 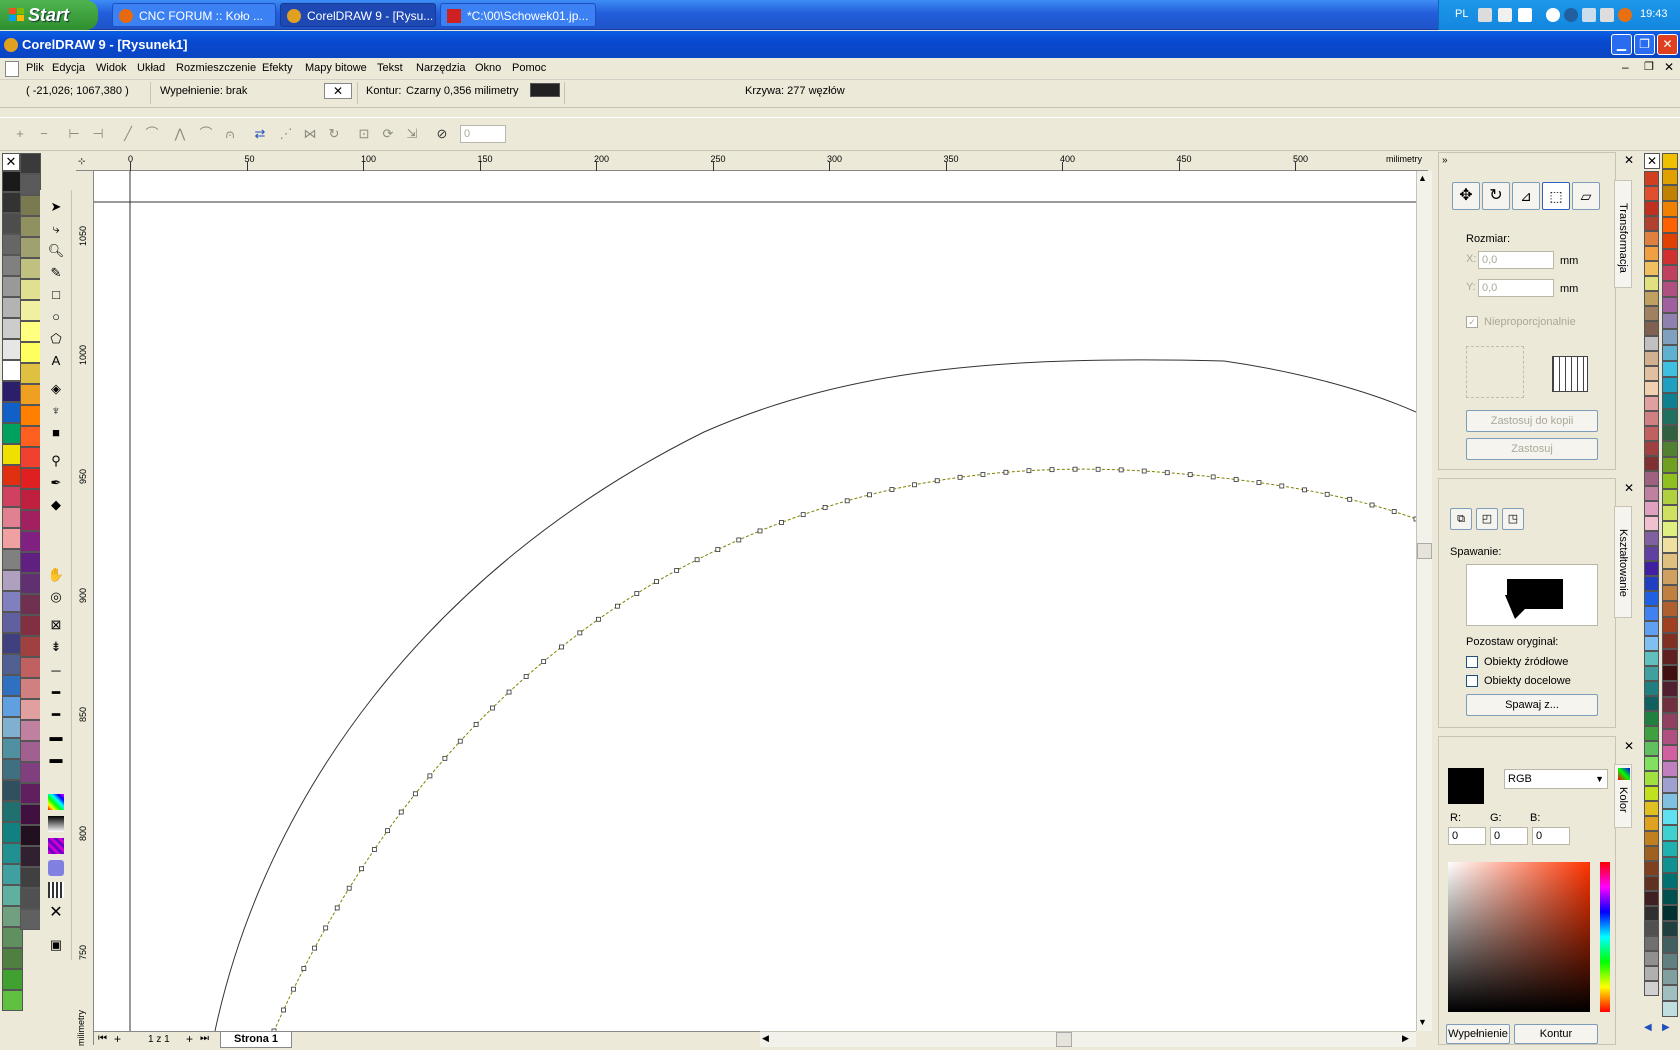 What do you see at coordinates (82, 161) in the screenshot?
I see `ruler-origin-icon: ⊹` at bounding box center [82, 161].